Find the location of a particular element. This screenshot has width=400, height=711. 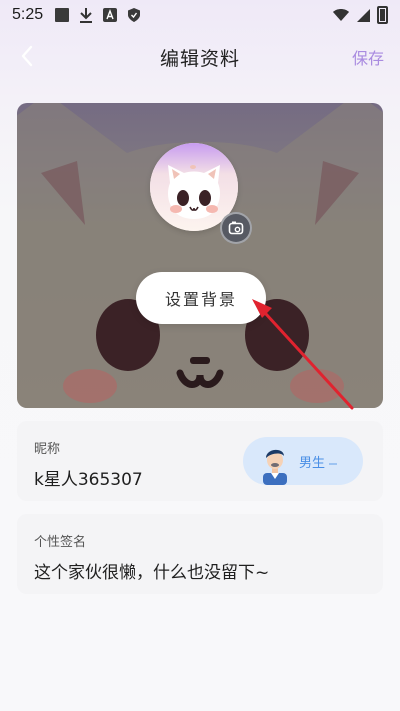

change-avatar-button is located at coordinates (236, 228).